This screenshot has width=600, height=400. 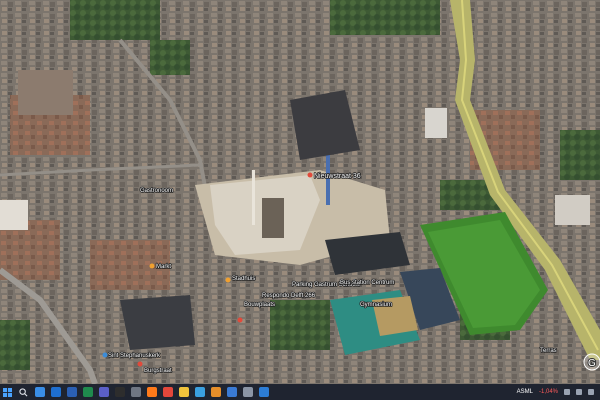 What do you see at coordinates (300, 392) in the screenshot?
I see `taskbar: ASML -1,04%` at bounding box center [300, 392].